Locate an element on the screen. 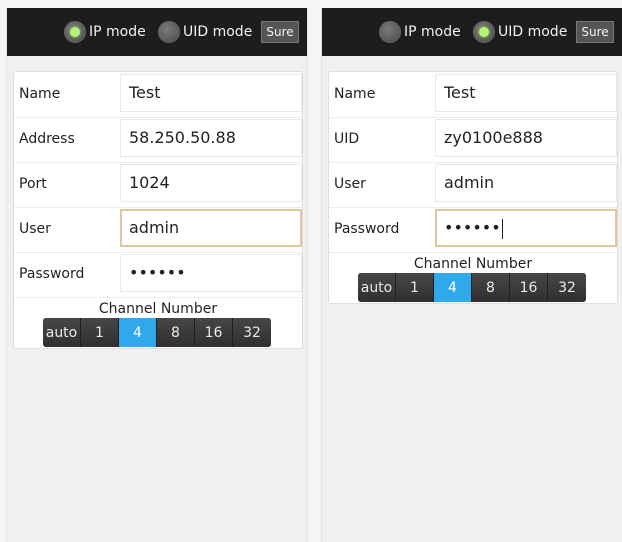 The height and width of the screenshot is (542, 622). port-label: Port is located at coordinates (33, 184).